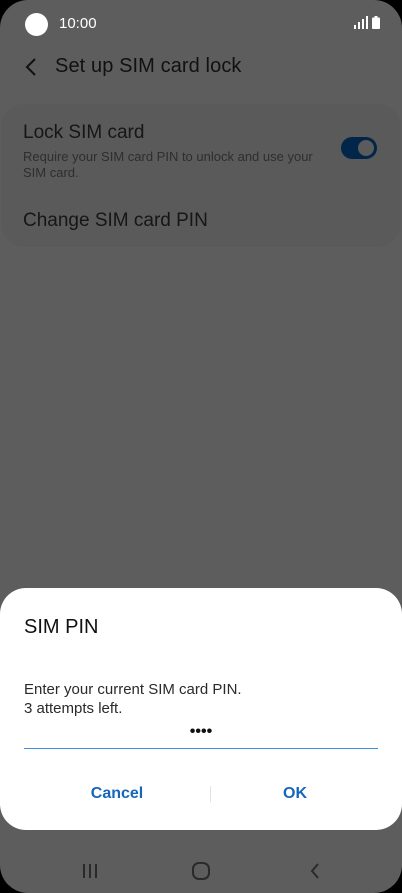 Image resolution: width=402 pixels, height=893 pixels. What do you see at coordinates (201, 24) in the screenshot?
I see `status-bar: 10:00` at bounding box center [201, 24].